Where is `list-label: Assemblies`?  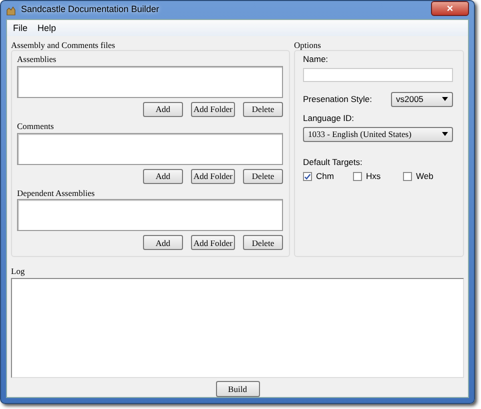
list-label: Assemblies is located at coordinates (37, 59).